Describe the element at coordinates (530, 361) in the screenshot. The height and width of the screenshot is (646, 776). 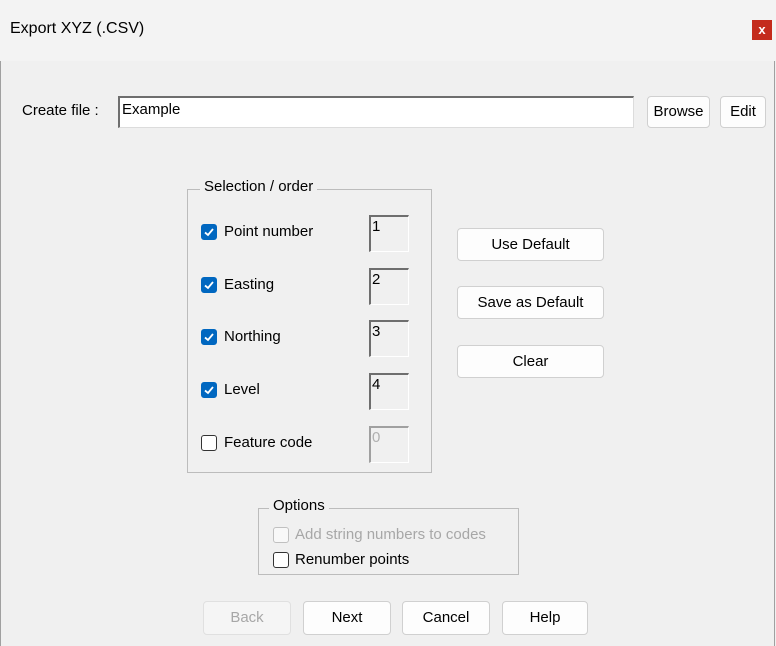
I see `clear-button: Clear` at that location.